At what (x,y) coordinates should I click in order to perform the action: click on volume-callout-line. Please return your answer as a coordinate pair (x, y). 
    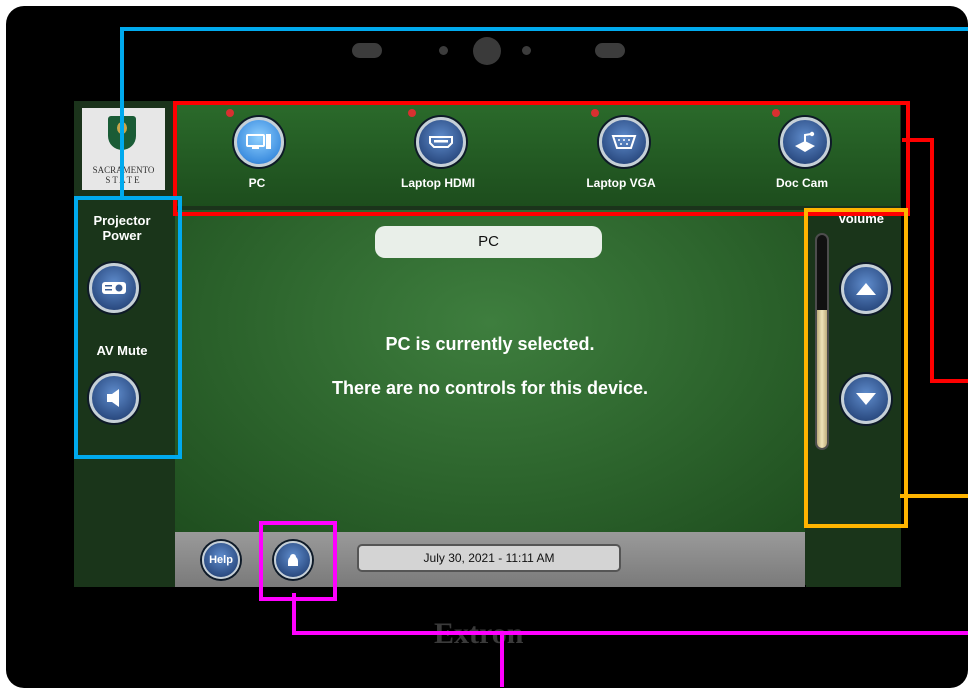
    Looking at the image, I should click on (934, 496).